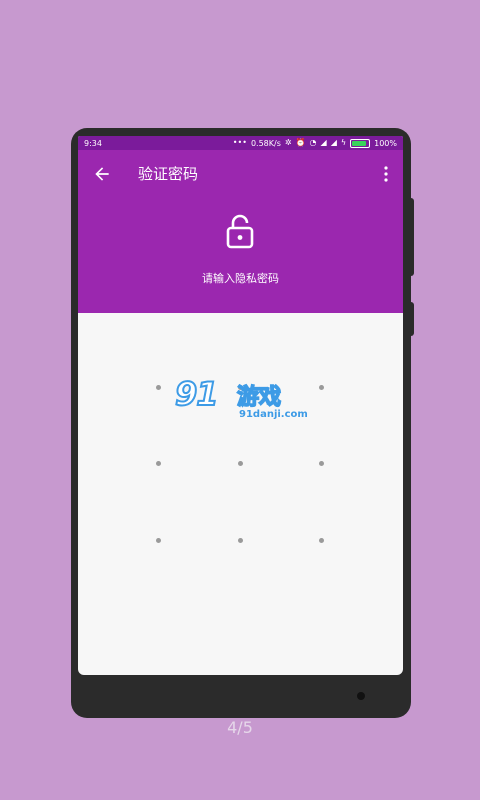 The width and height of the screenshot is (480, 800). What do you see at coordinates (300, 142) in the screenshot?
I see `alarm-icon: ⏰` at bounding box center [300, 142].